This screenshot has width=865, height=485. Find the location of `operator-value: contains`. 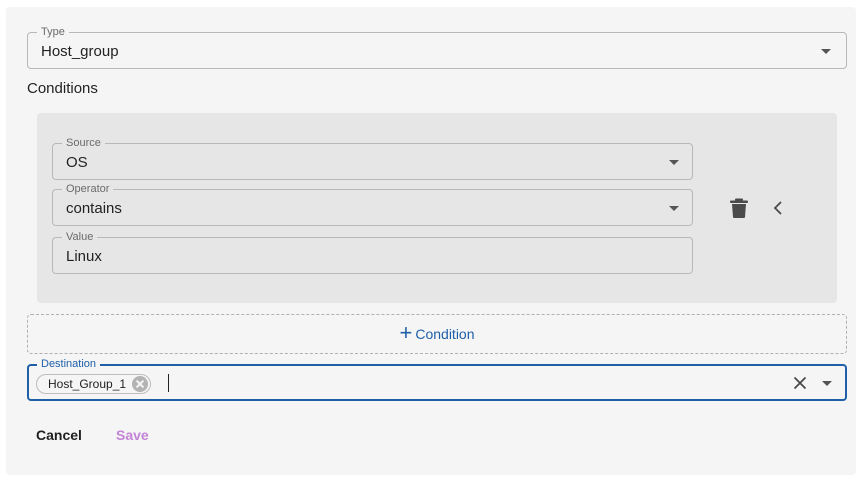

operator-value: contains is located at coordinates (94, 208).